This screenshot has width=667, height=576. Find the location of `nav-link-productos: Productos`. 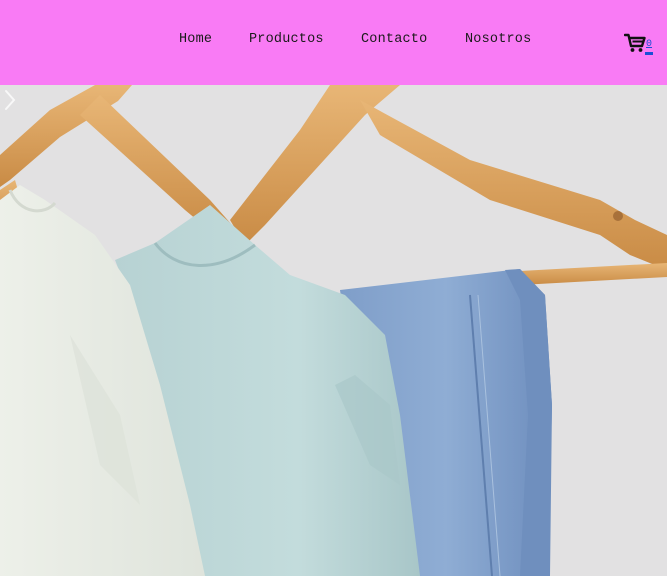

nav-link-productos: Productos is located at coordinates (286, 39).